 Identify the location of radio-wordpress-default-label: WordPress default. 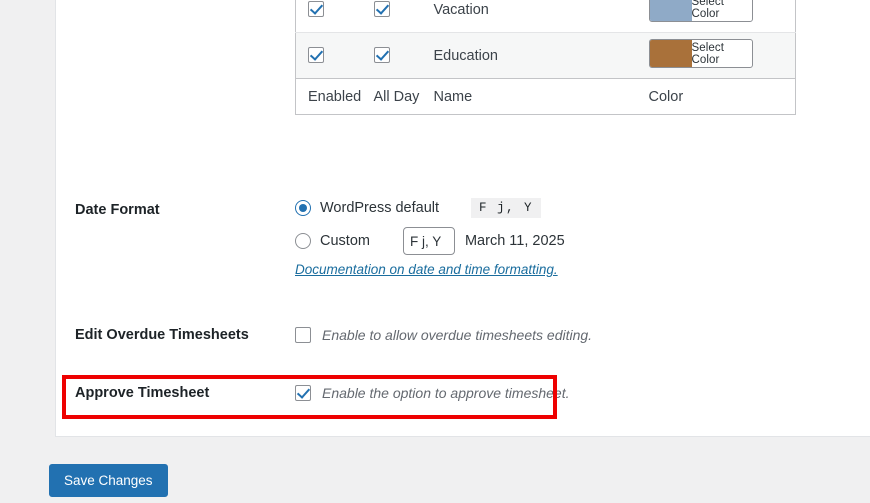
(380, 208).